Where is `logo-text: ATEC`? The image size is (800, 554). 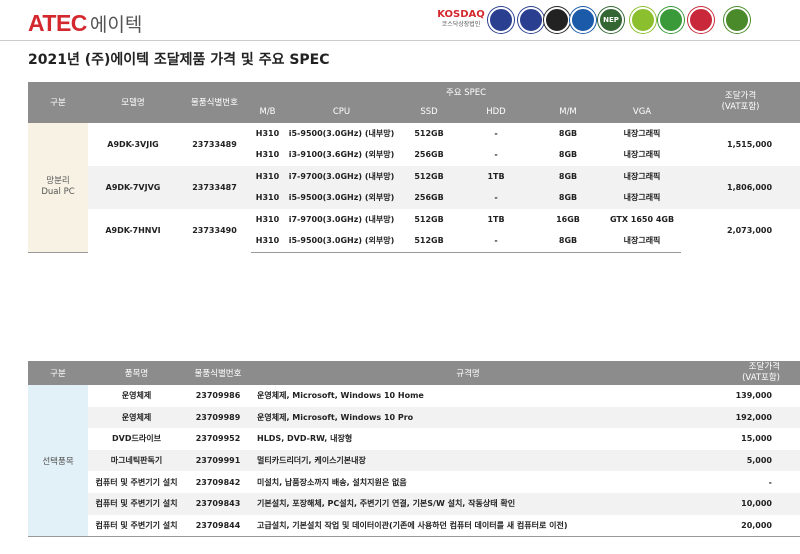 logo-text: ATEC is located at coordinates (57, 23).